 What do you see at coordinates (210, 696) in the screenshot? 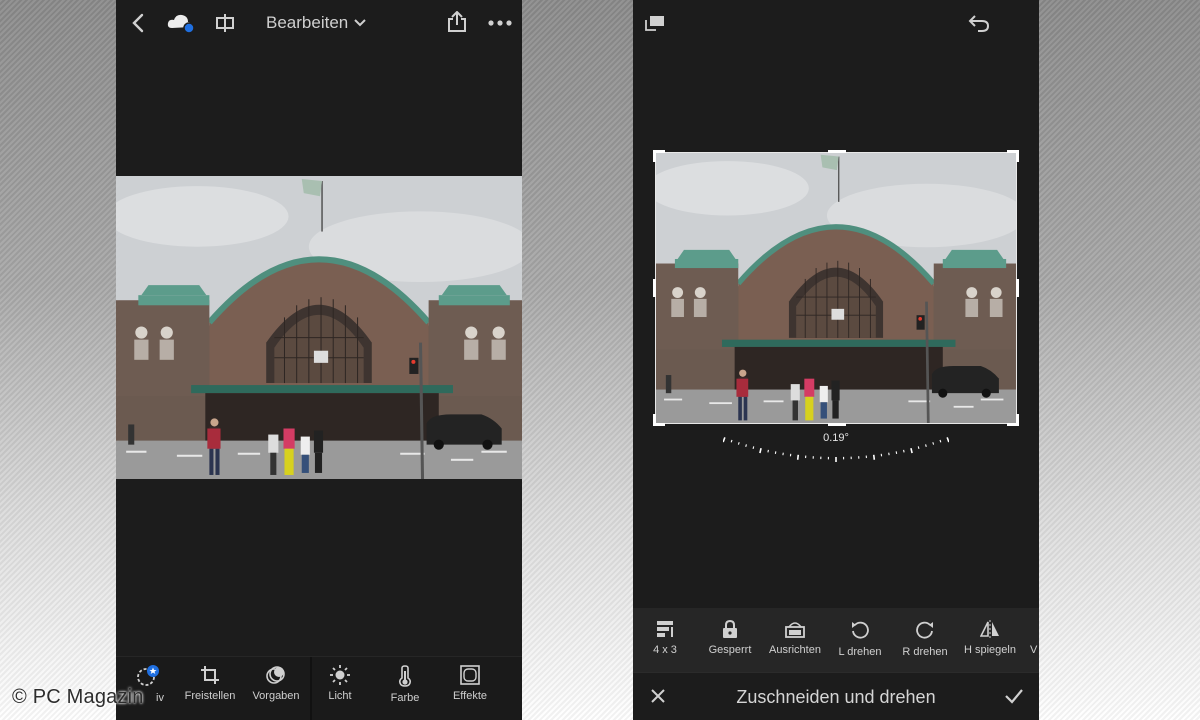
I see `tool-crop-label: Freistellen` at bounding box center [210, 696].